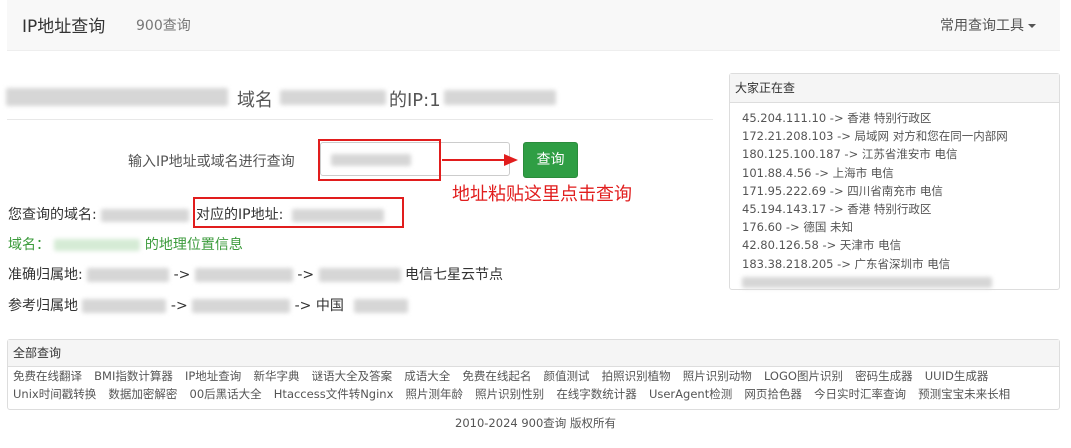  Describe the element at coordinates (596, 394) in the screenshot. I see `tool-link: 在线字数统计器` at that location.